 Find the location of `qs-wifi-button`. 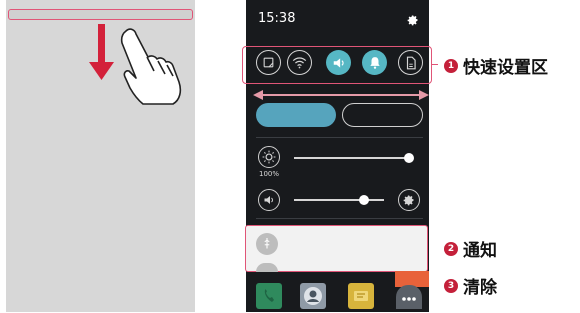

qs-wifi-button is located at coordinates (299, 62).